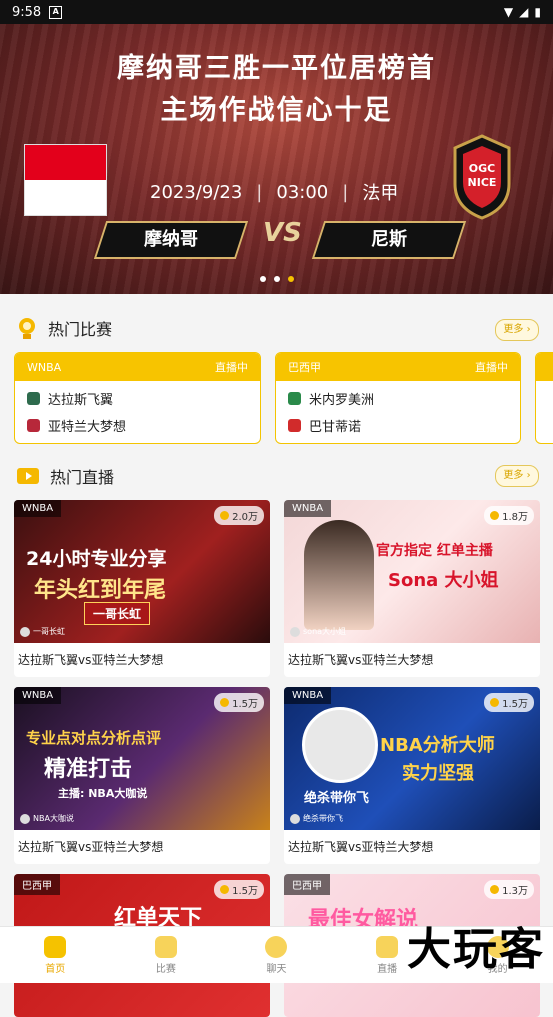  What do you see at coordinates (337, 798) in the screenshot?
I see `thumb-text: 绝杀带你飞` at bounding box center [337, 798].